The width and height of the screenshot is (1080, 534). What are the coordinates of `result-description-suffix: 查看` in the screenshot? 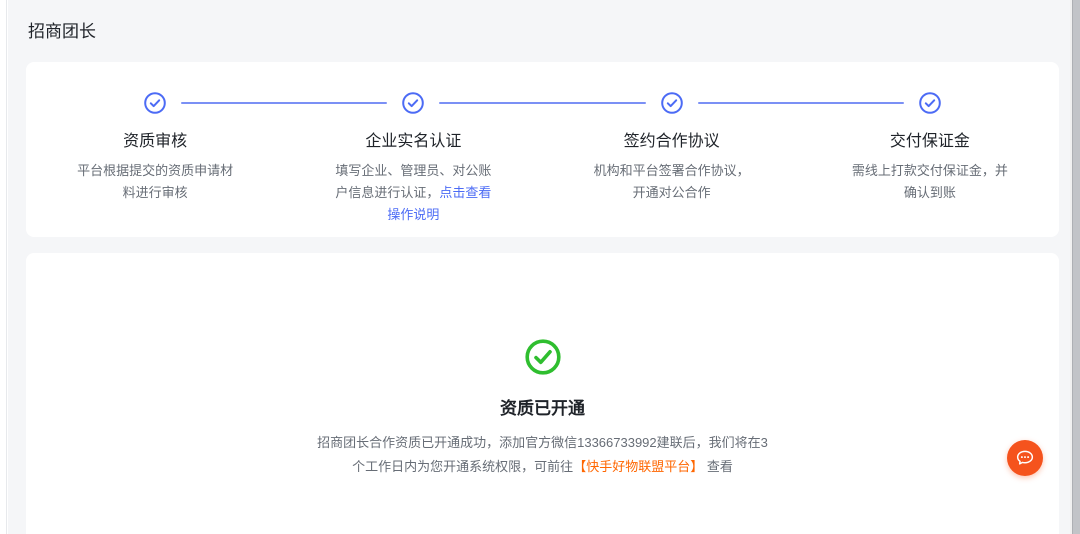 It's located at (718, 466).